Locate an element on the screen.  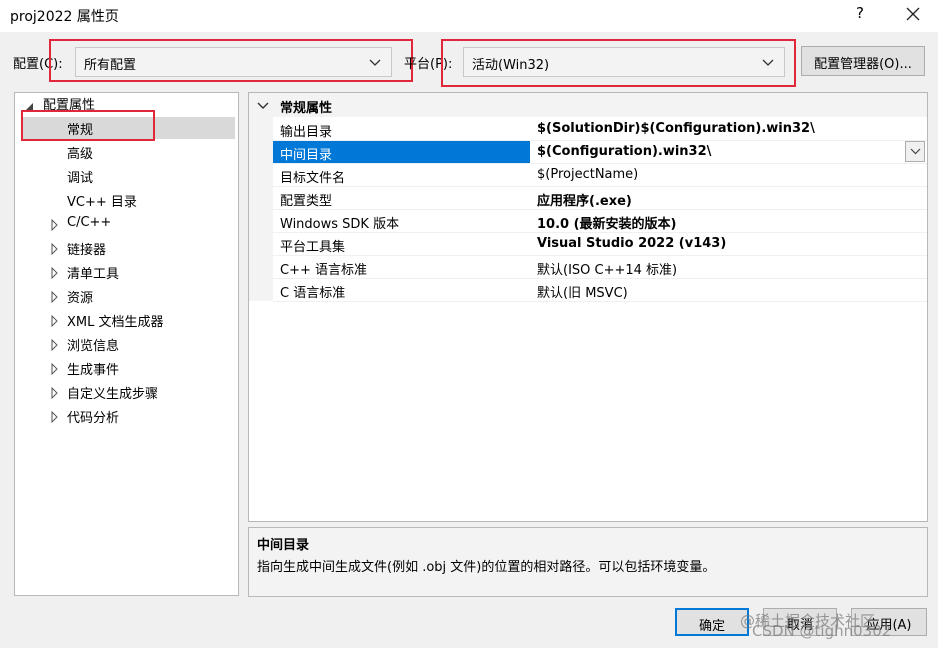
tree-item-xml-doc-generator: XML 文档生成器 is located at coordinates (107, 322).